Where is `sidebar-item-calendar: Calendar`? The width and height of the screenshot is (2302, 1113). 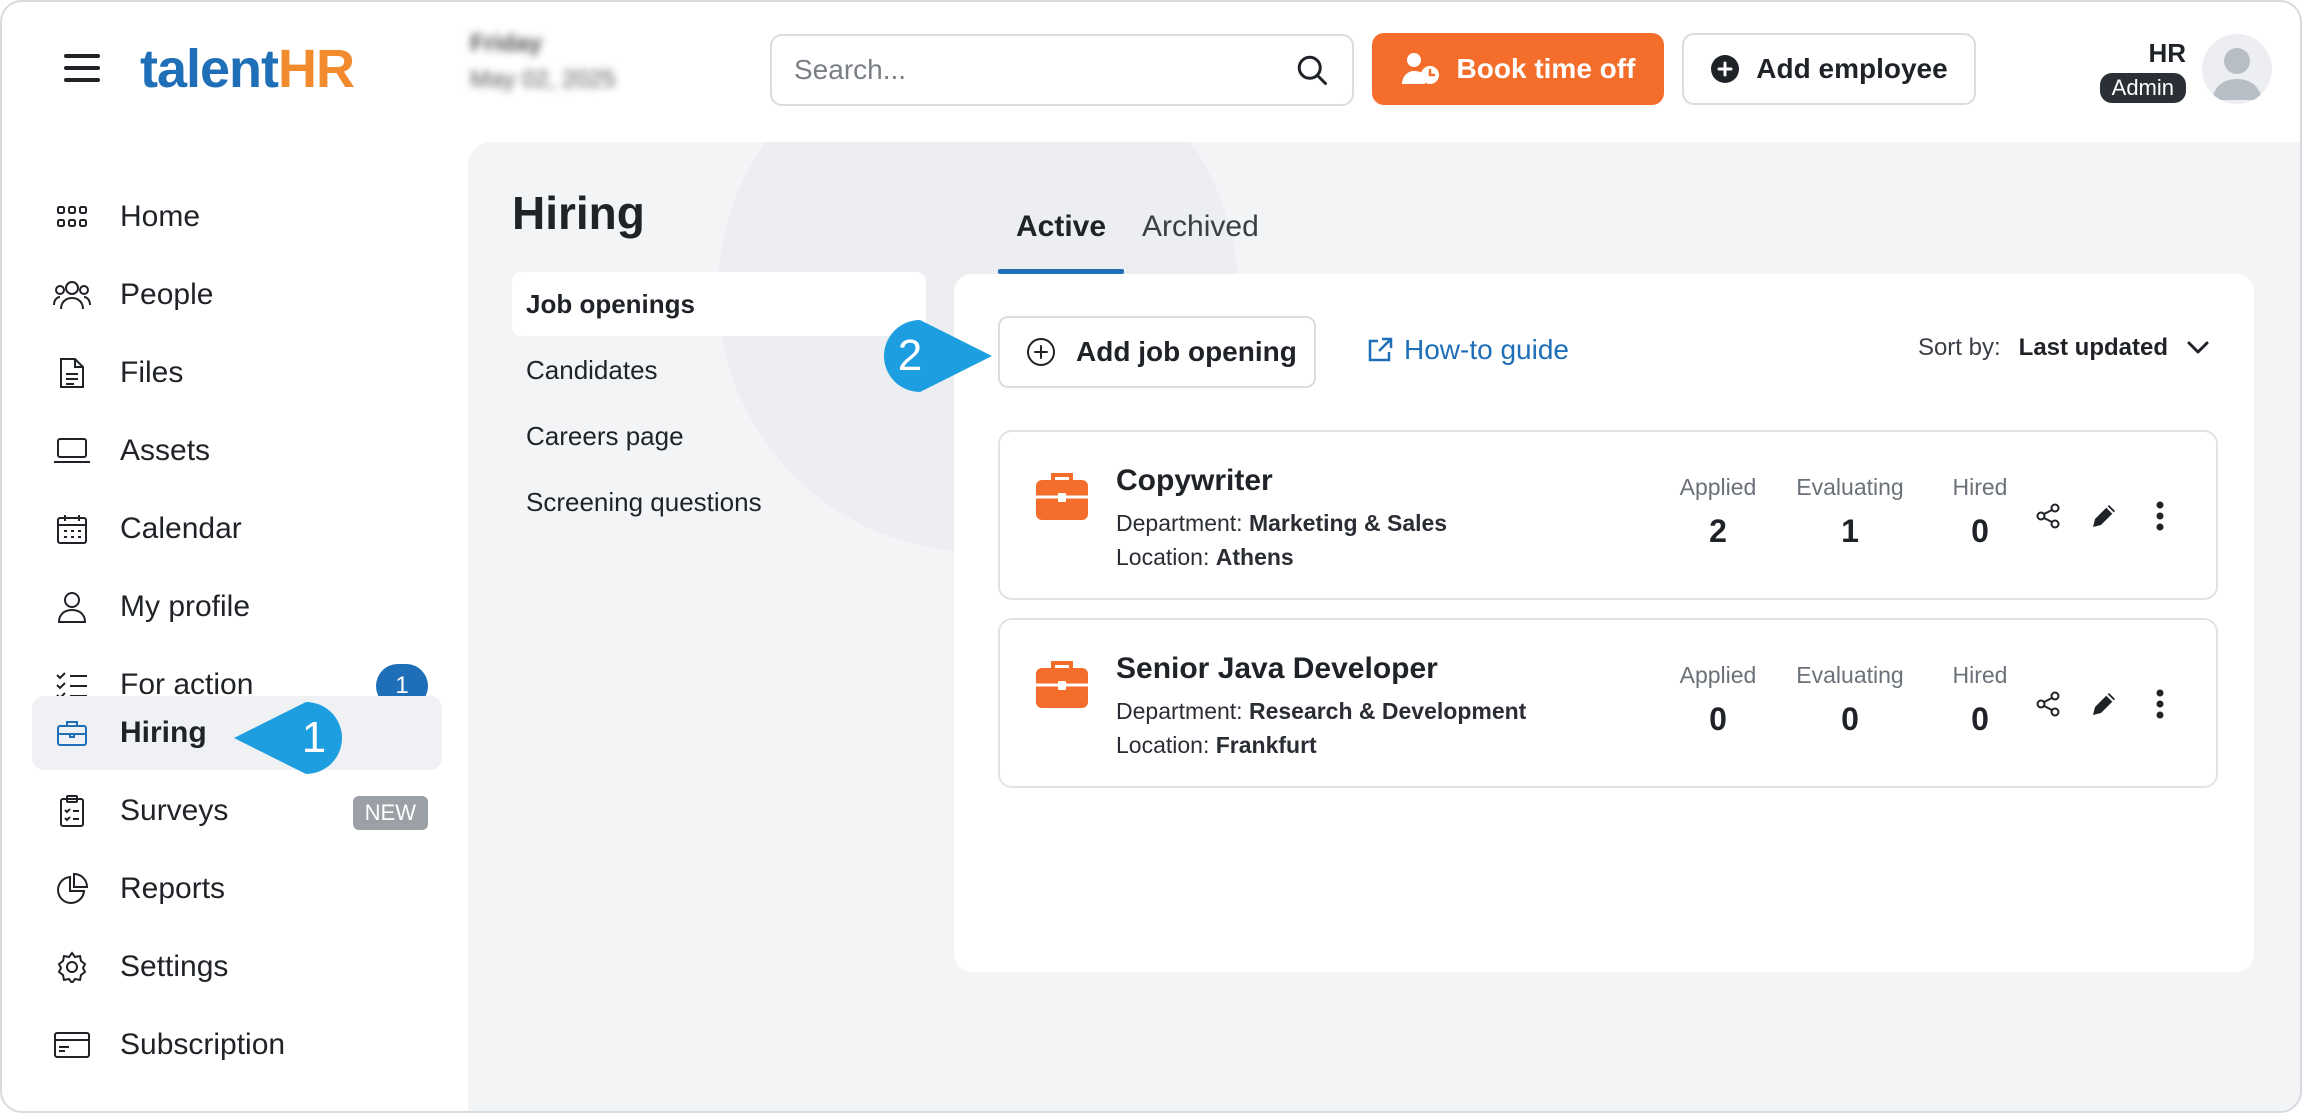 sidebar-item-calendar: Calendar is located at coordinates (237, 529).